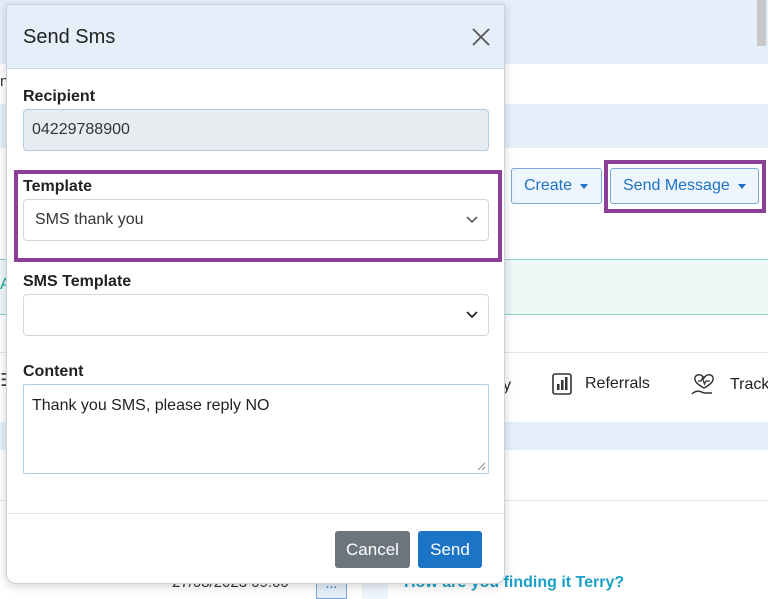  I want to click on modal-header: Send Sms, so click(255, 37).